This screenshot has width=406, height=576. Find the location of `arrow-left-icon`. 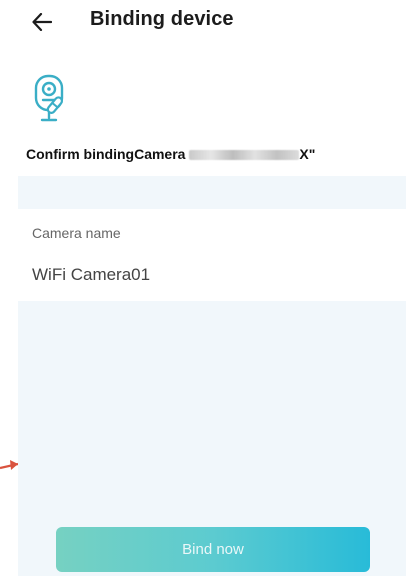

arrow-left-icon is located at coordinates (42, 22).